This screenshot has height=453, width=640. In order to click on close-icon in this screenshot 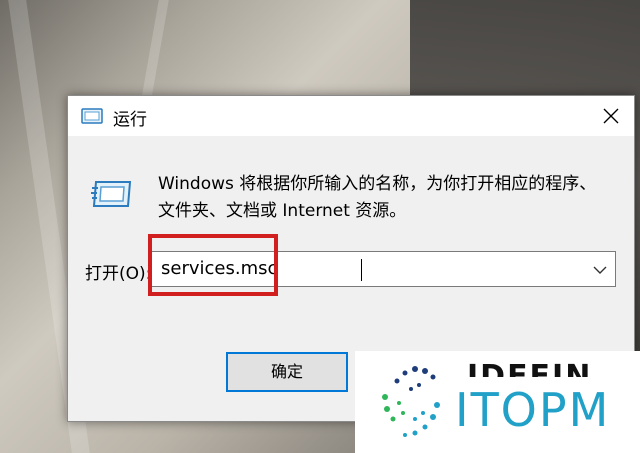, I will do `click(611, 116)`.